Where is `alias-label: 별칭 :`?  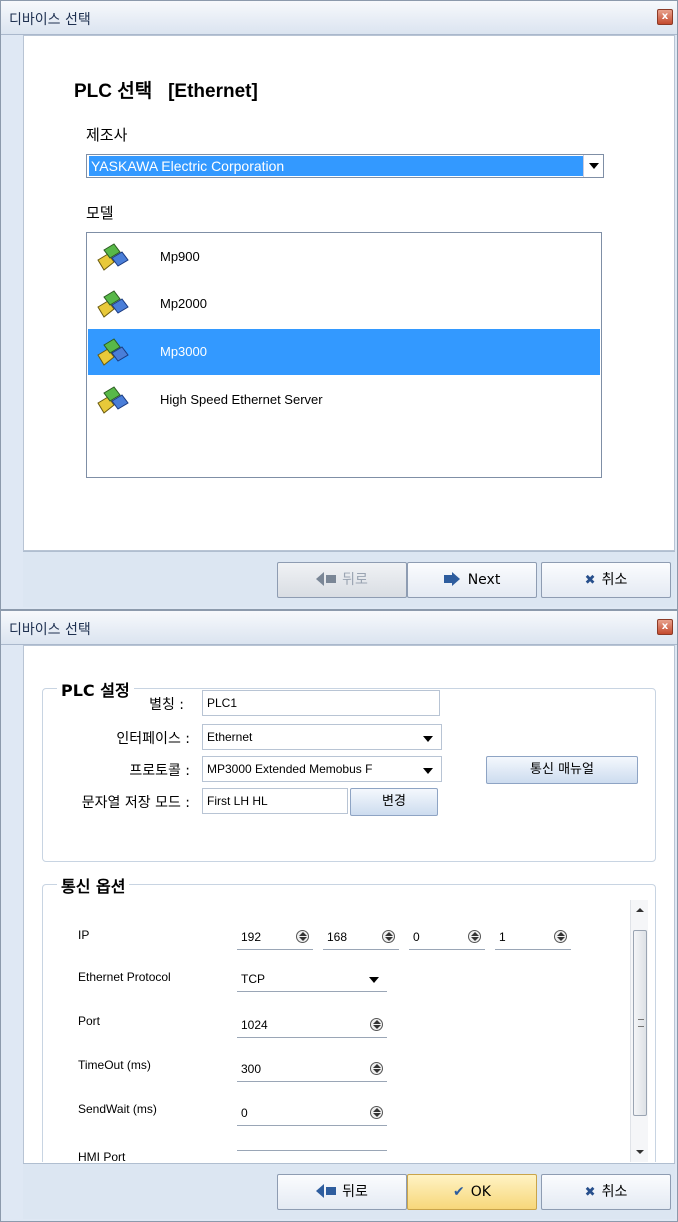 alias-label: 별칭 : is located at coordinates (166, 705).